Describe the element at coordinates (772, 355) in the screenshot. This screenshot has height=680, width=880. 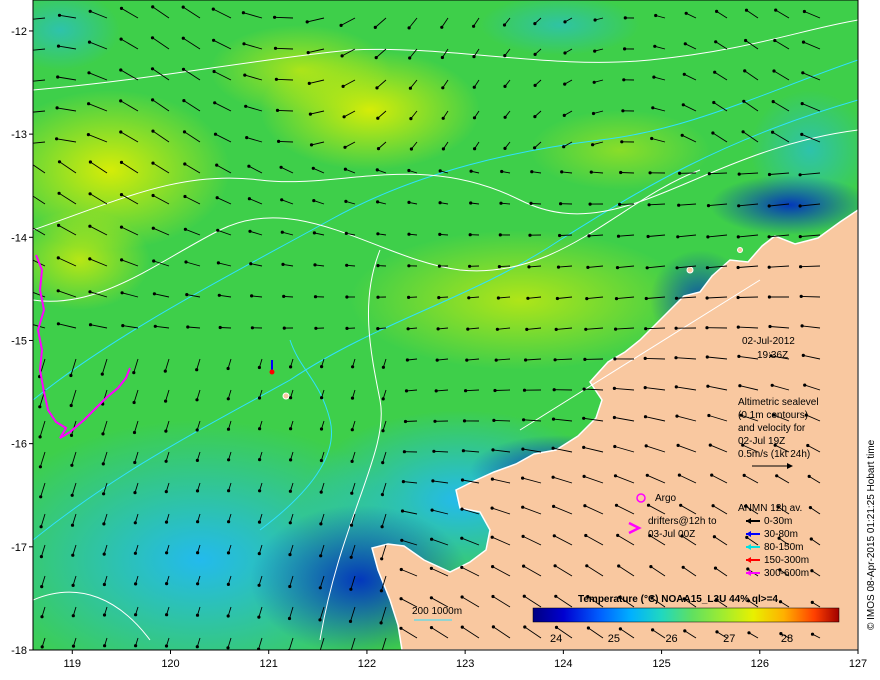
I see `time-label: 19:36Z` at that location.